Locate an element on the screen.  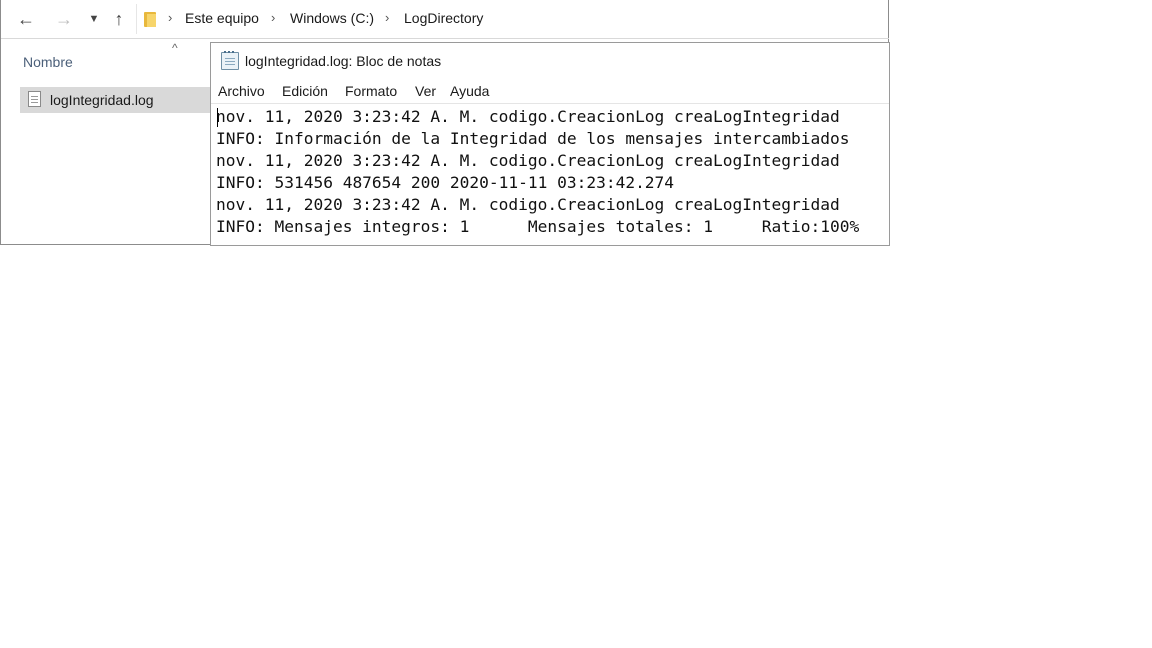
arrow-left-icon: ← is located at coordinates (26, 19).